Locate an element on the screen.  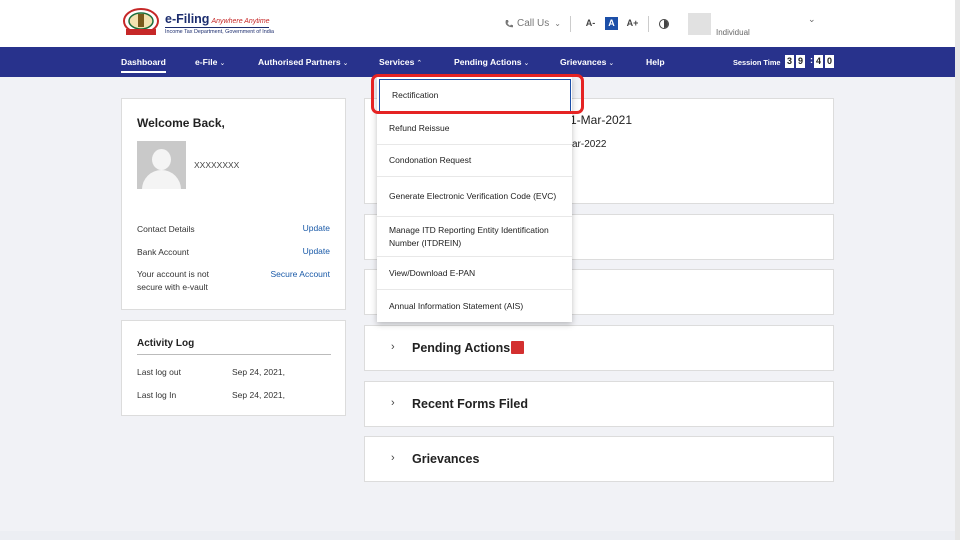
last-login-label: Last log In is located at coordinates (157, 395).